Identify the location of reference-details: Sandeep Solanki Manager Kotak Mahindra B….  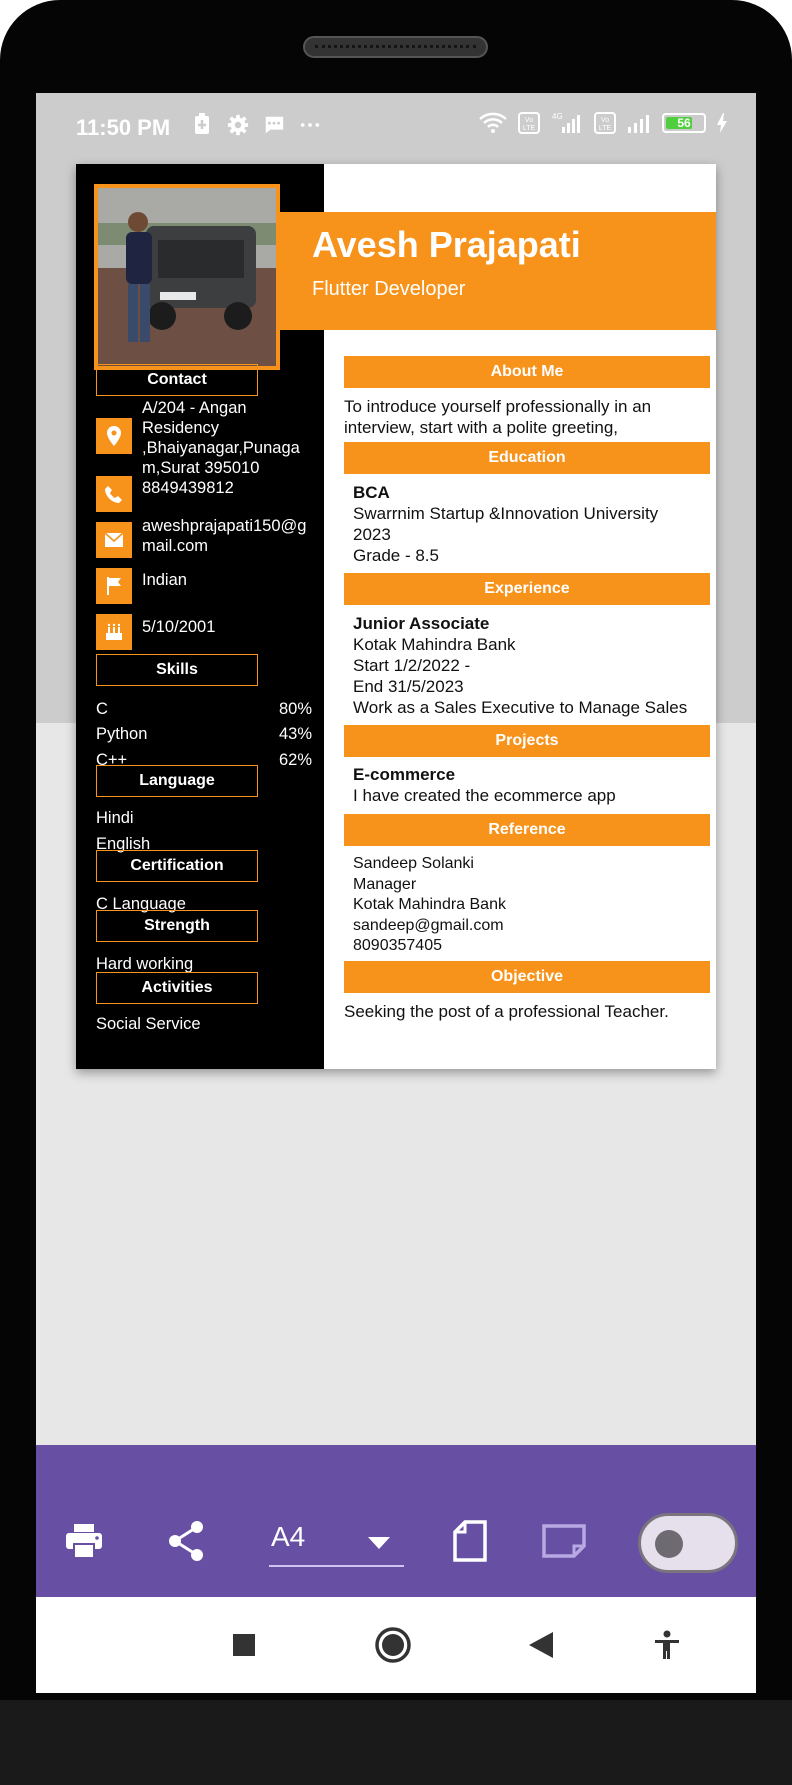
(429, 905).